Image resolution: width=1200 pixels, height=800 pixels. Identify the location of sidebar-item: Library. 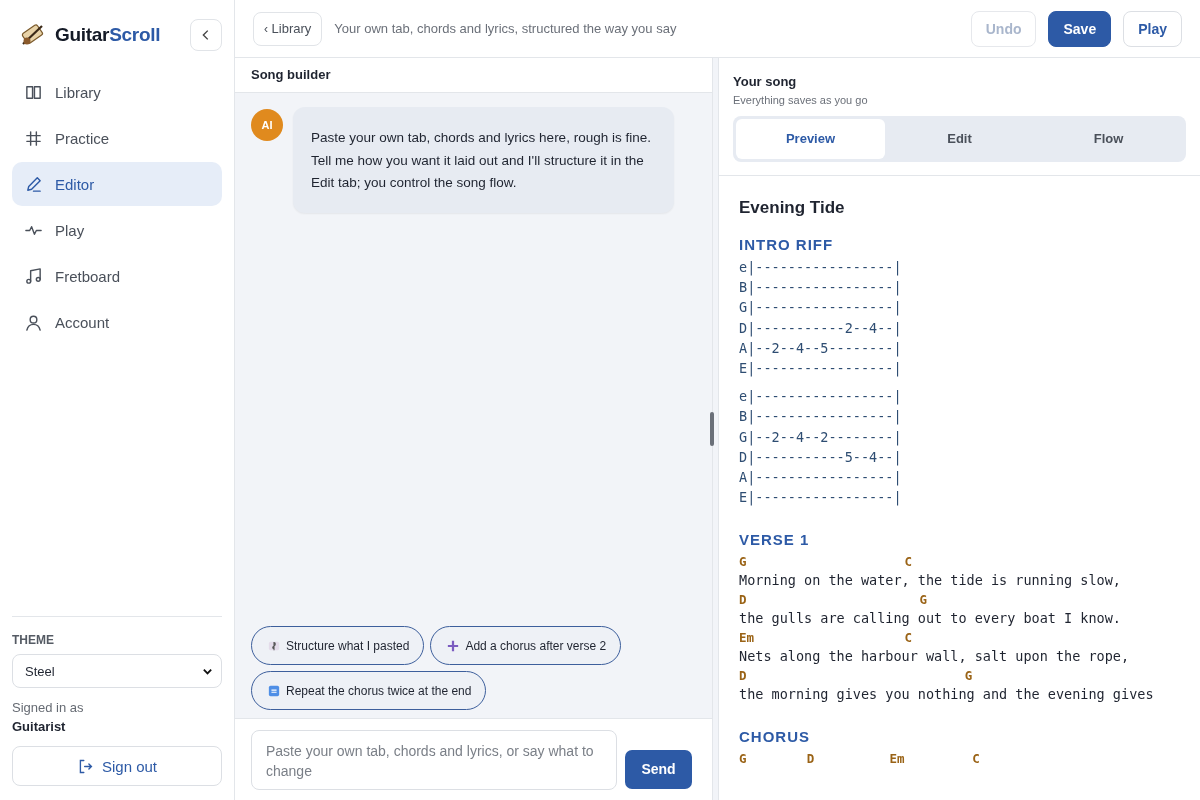
(117, 92).